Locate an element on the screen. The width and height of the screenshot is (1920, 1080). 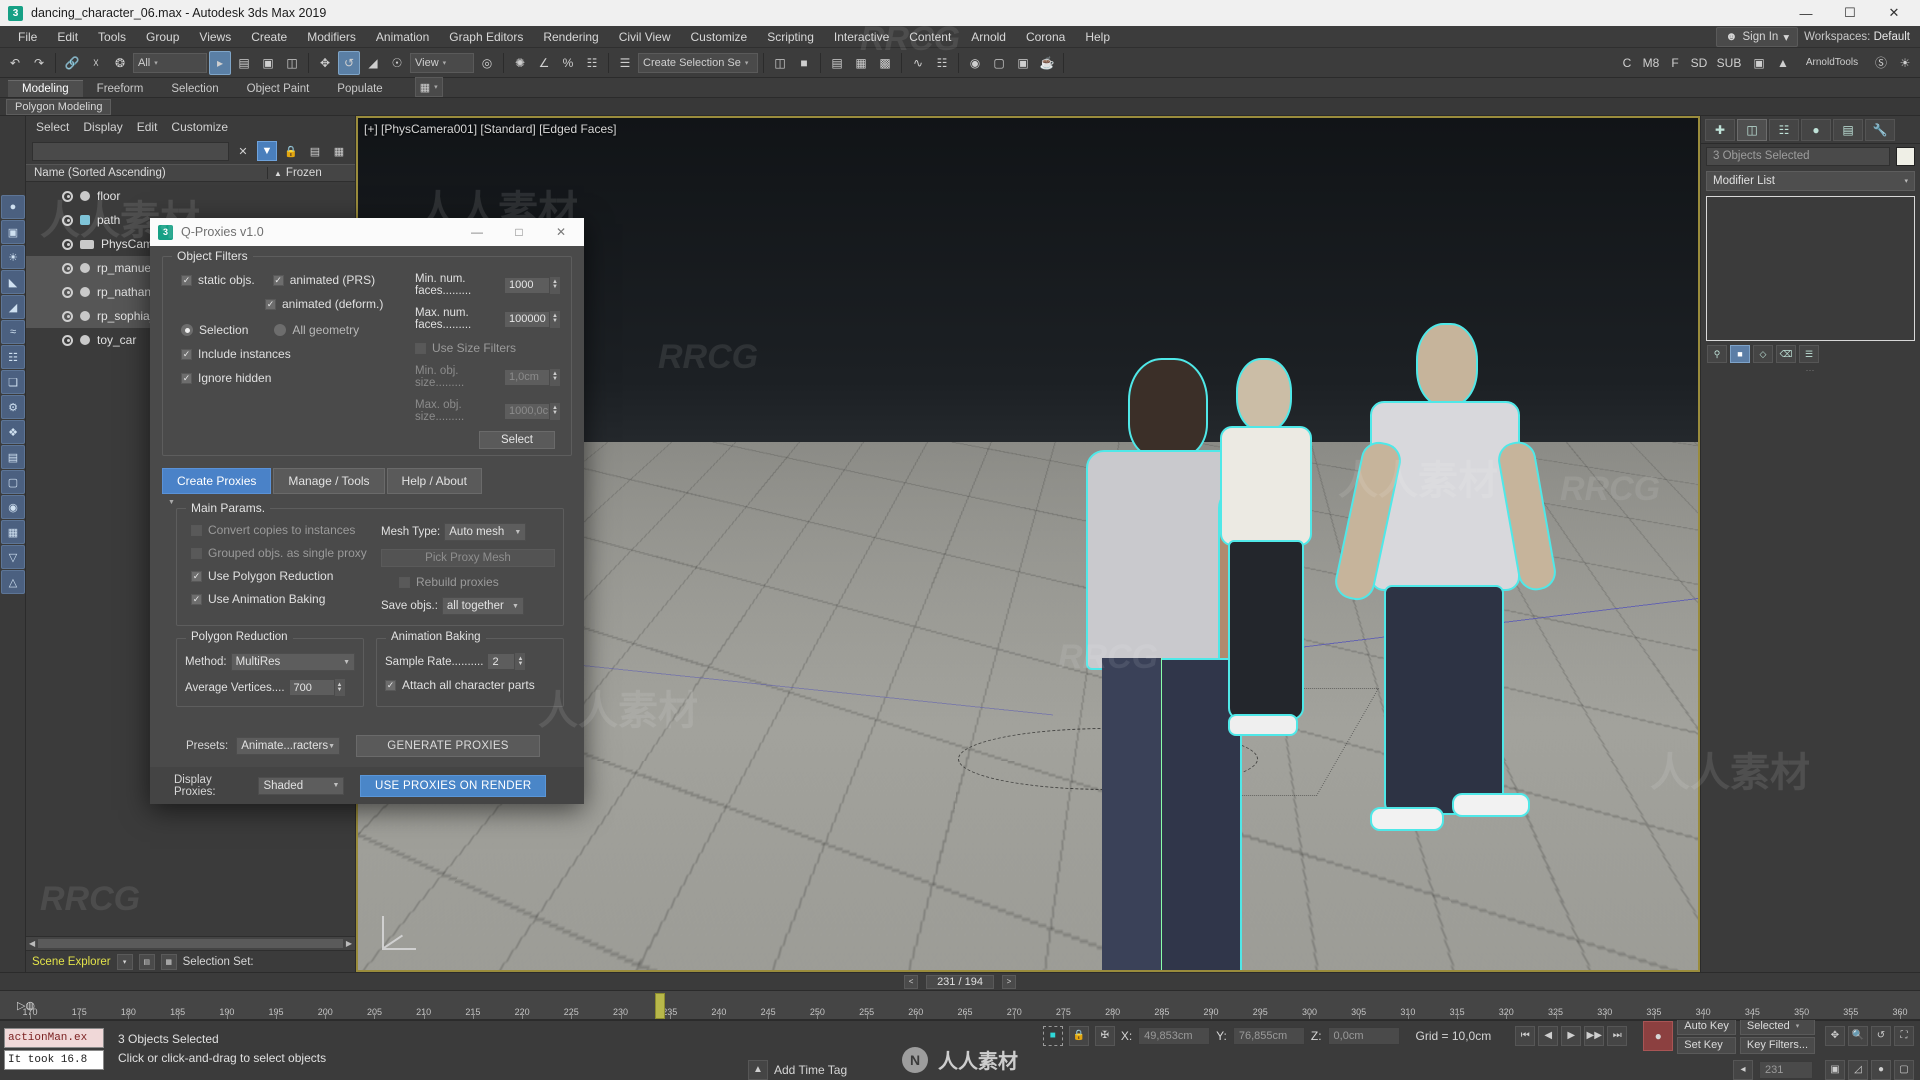
align-icon: ■ is located at coordinates (804, 63).